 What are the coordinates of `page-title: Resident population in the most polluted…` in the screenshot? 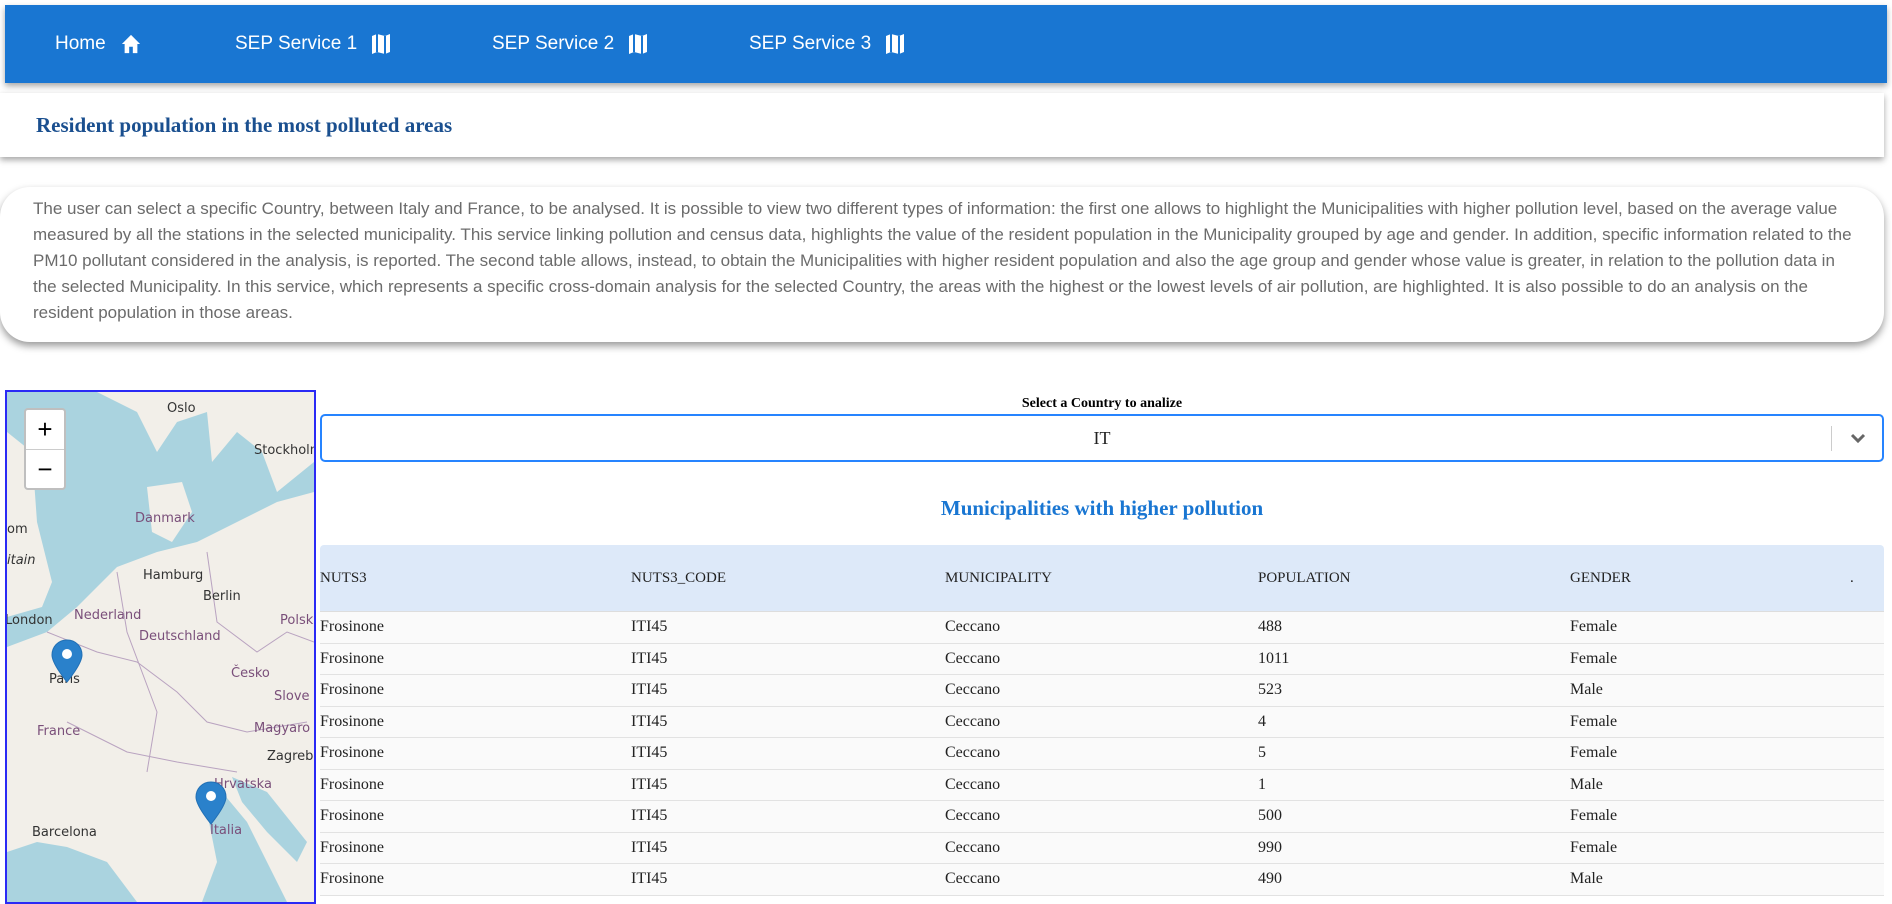 It's located at (244, 125).